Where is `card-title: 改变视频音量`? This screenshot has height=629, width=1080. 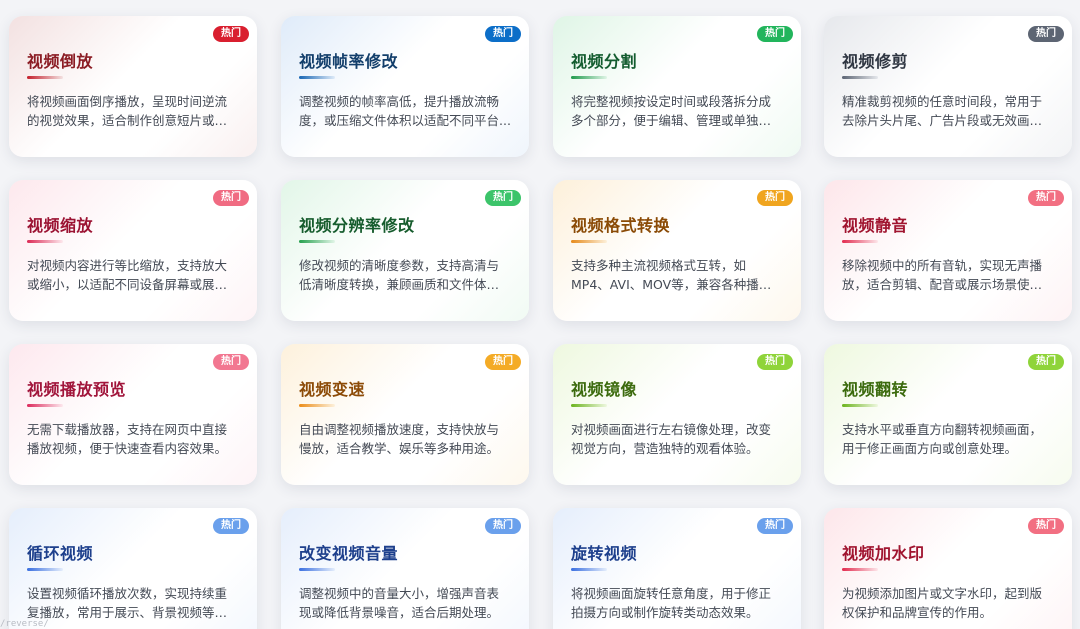 card-title: 改变视频音量 is located at coordinates (349, 553).